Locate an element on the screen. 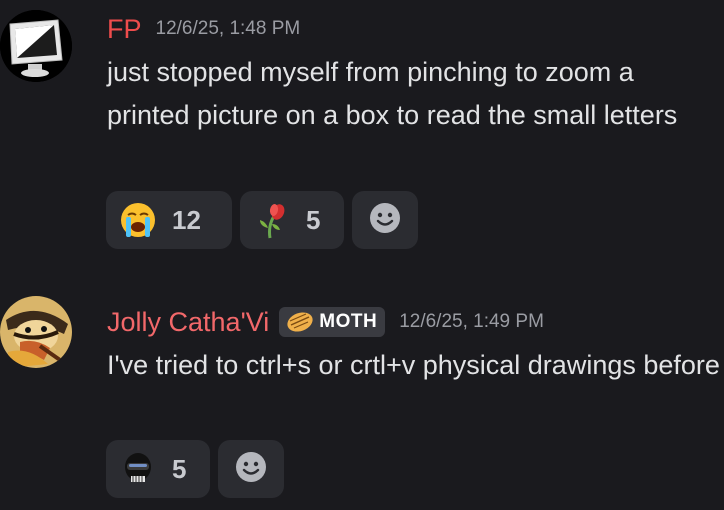 This screenshot has width=724, height=510. reactions-bar: 5 is located at coordinates (195, 469).